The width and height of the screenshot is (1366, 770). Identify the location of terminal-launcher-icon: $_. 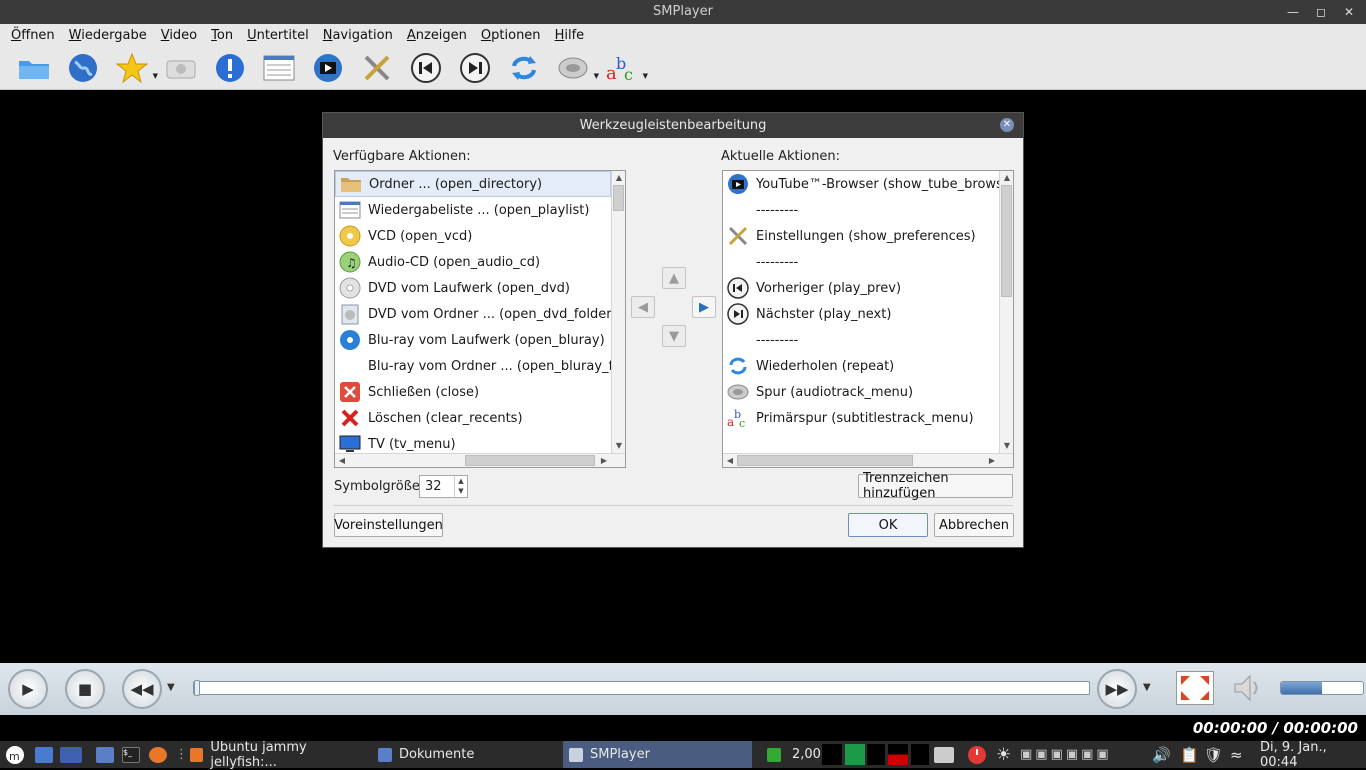
(131, 754).